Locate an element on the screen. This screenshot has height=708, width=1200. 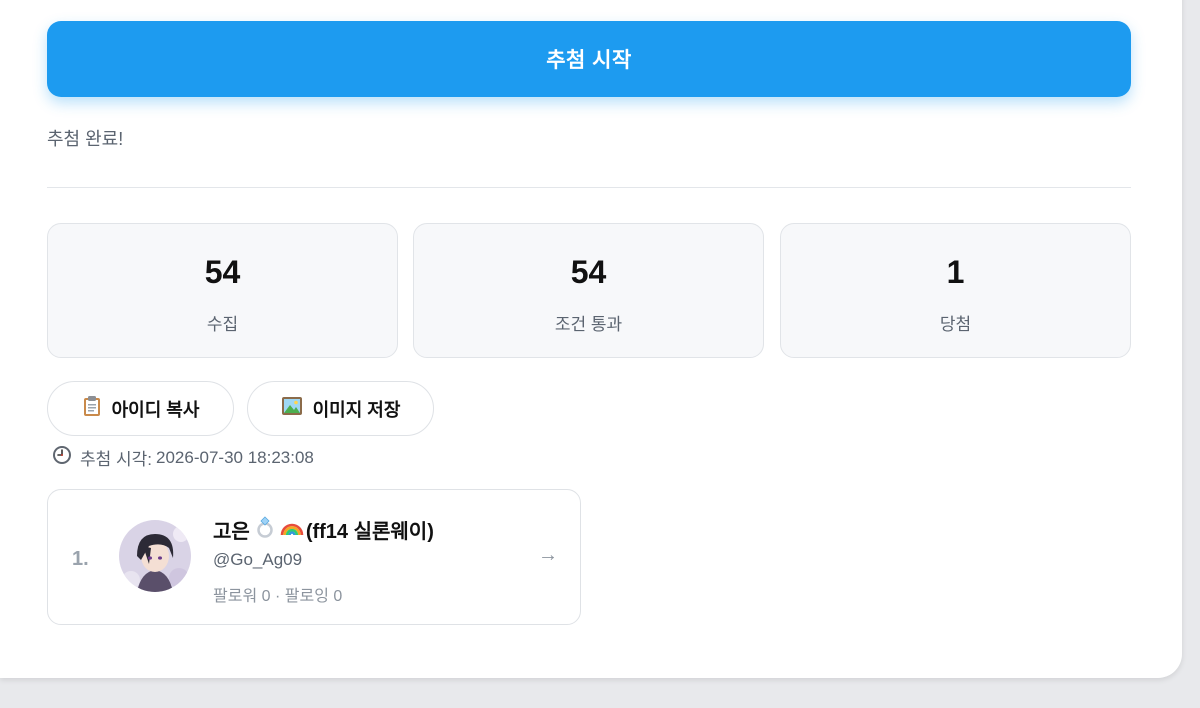
clock-icon is located at coordinates (62, 457).